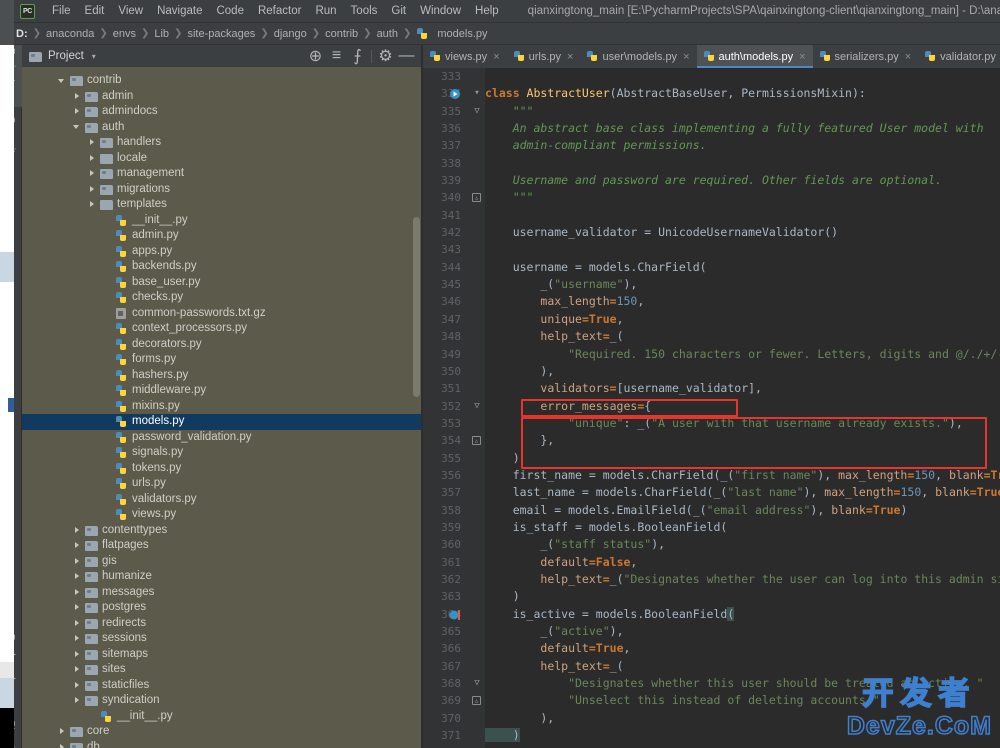 This screenshot has height=748, width=1000. I want to click on tree-row: signals.py, so click(222, 453).